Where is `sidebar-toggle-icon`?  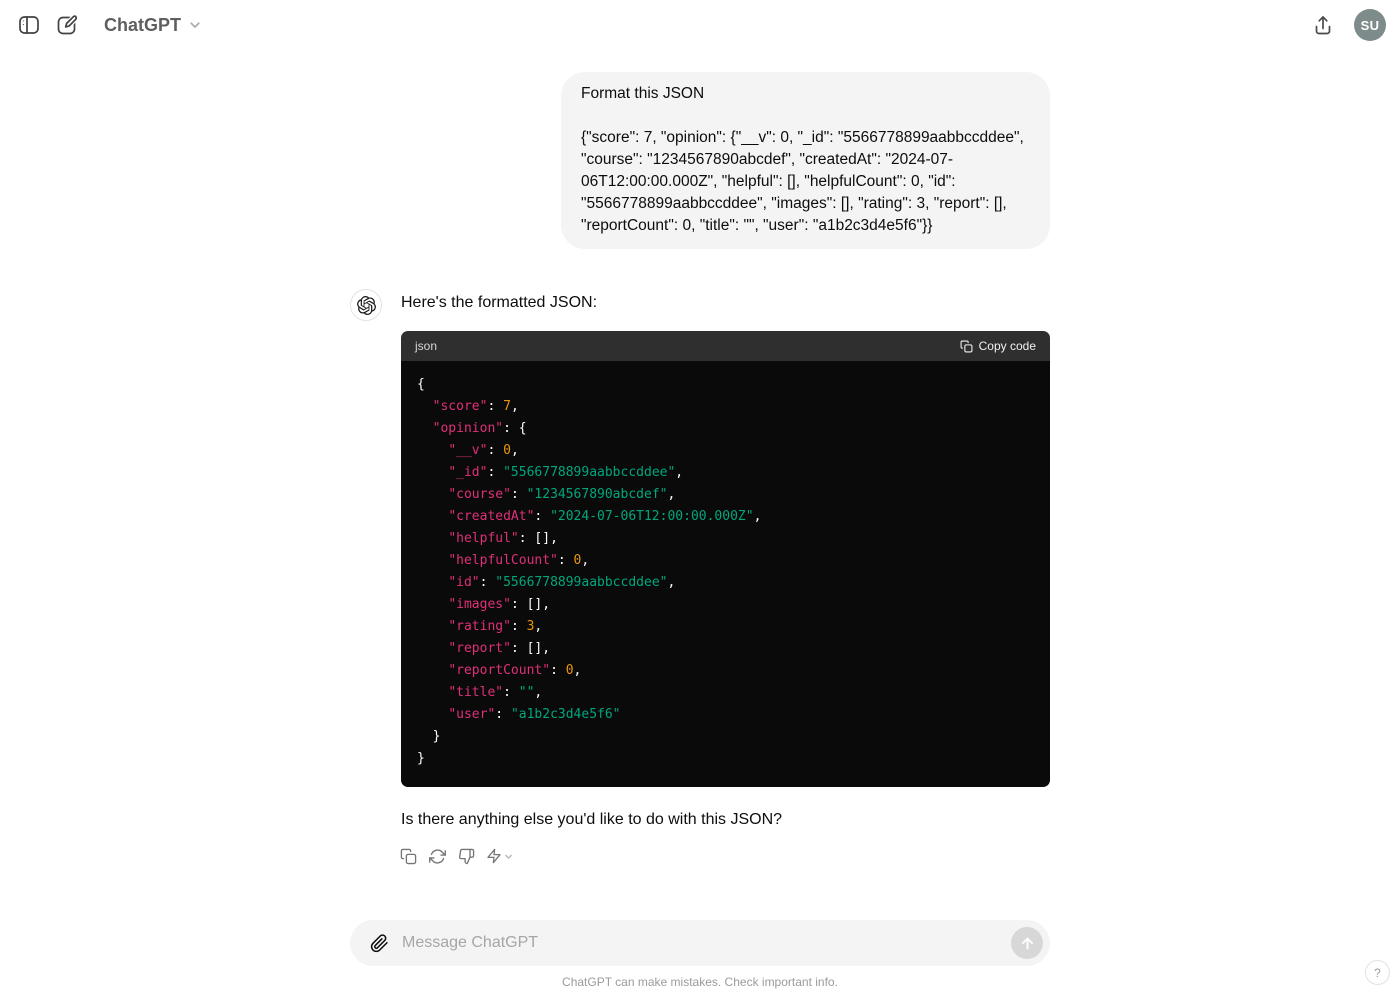 sidebar-toggle-icon is located at coordinates (29, 25).